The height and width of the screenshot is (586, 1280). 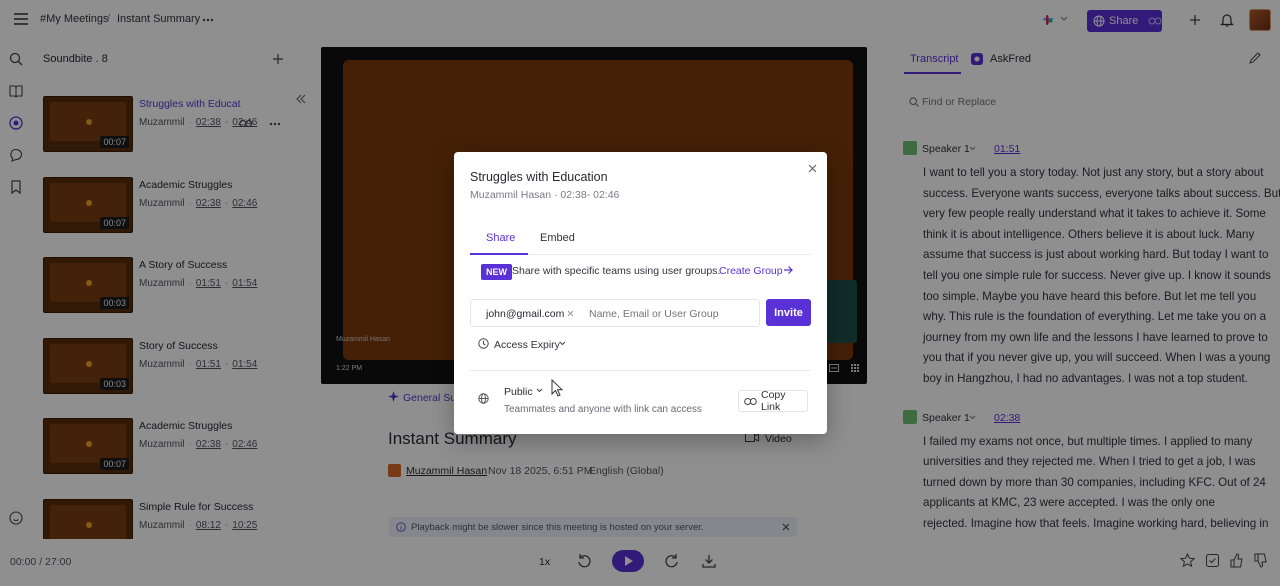 I want to click on invite-input, so click(x=671, y=314).